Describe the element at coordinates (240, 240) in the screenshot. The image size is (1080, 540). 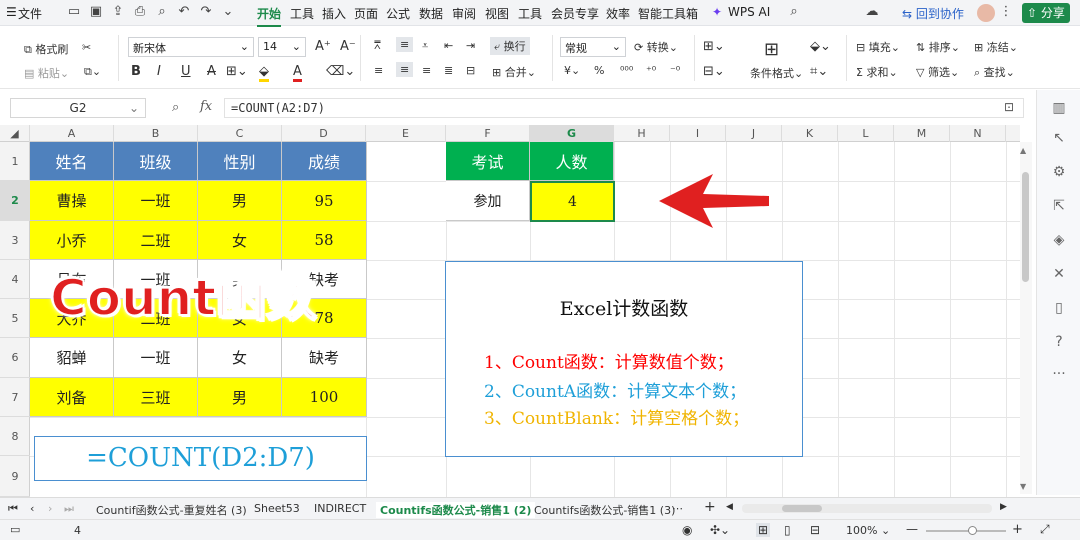
I see `table-cell: 女` at that location.